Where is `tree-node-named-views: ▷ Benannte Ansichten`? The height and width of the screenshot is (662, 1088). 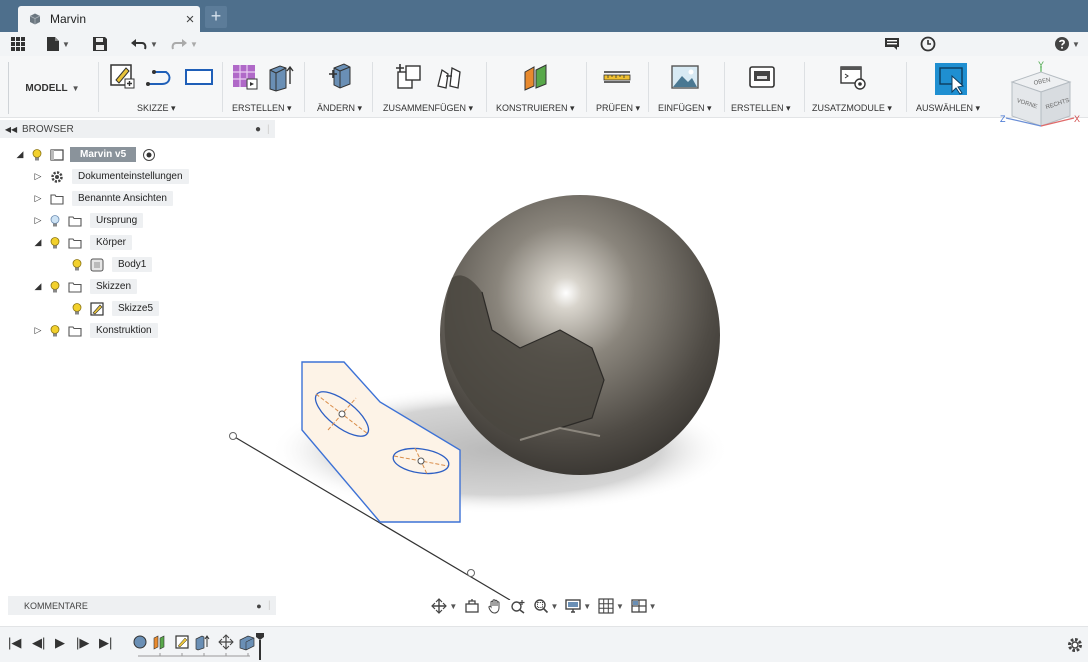
tree-node-named-views: ▷ Benannte Ansichten is located at coordinates (102, 198).